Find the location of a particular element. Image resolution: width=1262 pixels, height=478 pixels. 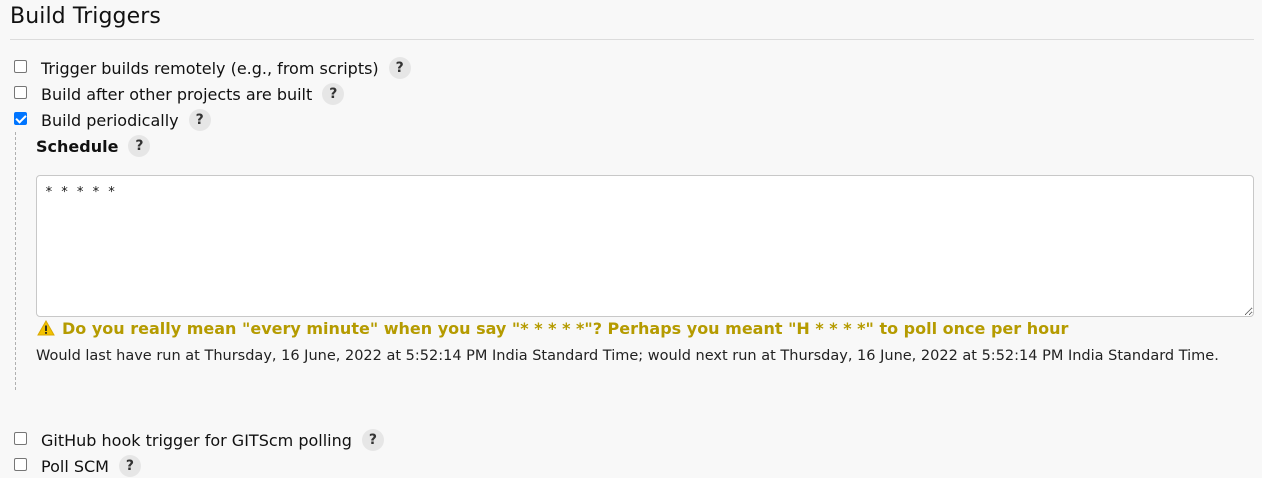

build-periodically-checkbox is located at coordinates (20, 118).